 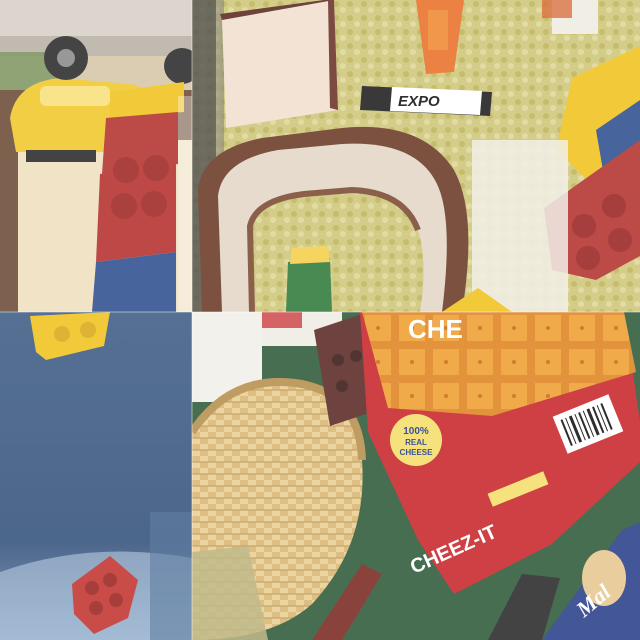 What do you see at coordinates (435, 329) in the screenshot?
I see `box-top-text: CHE` at bounding box center [435, 329].